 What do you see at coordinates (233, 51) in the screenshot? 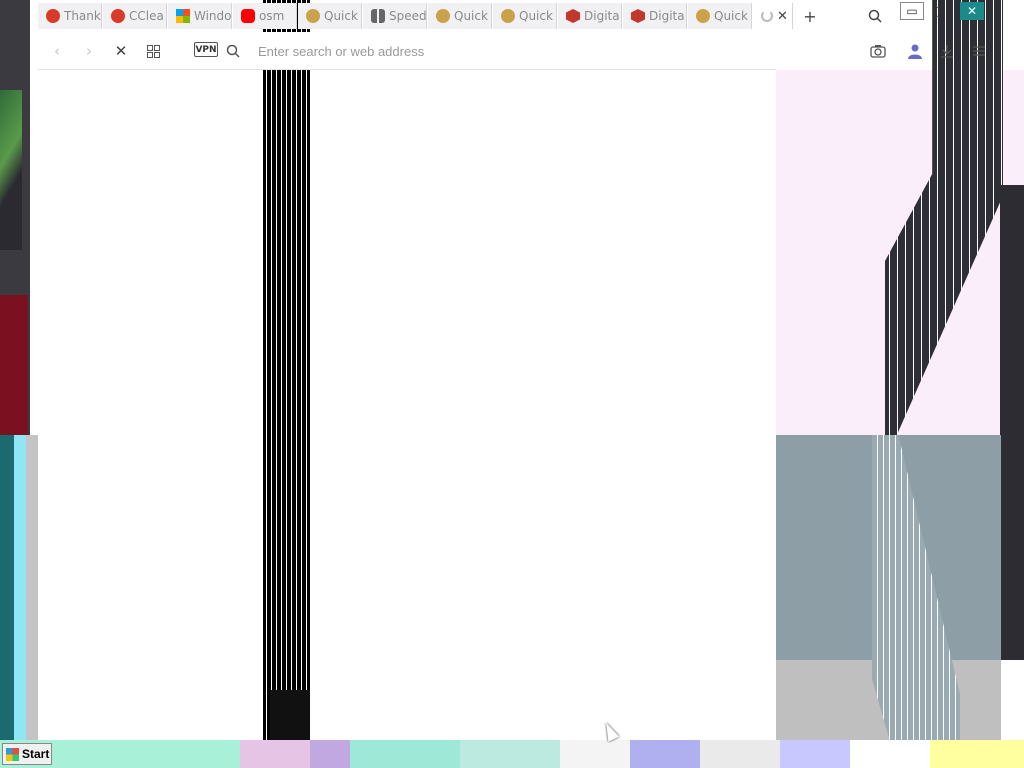
I see `search-icon` at bounding box center [233, 51].